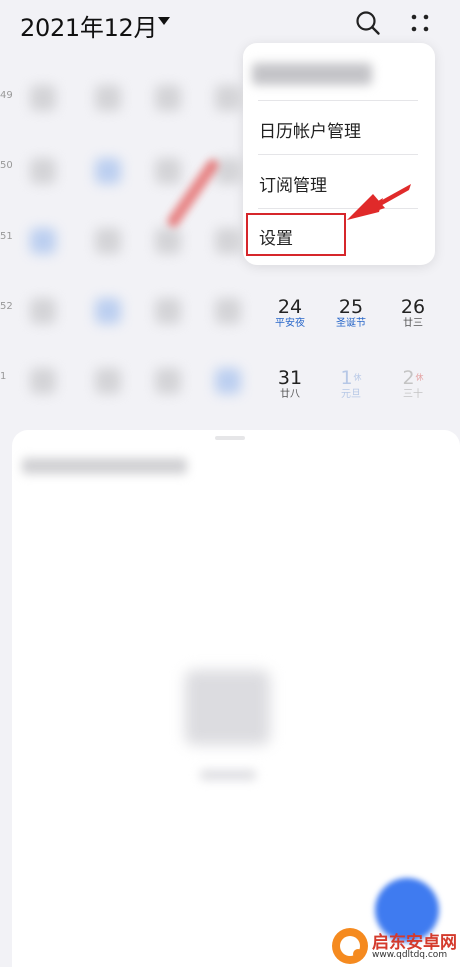  I want to click on date-festival: 平安夜, so click(290, 323).